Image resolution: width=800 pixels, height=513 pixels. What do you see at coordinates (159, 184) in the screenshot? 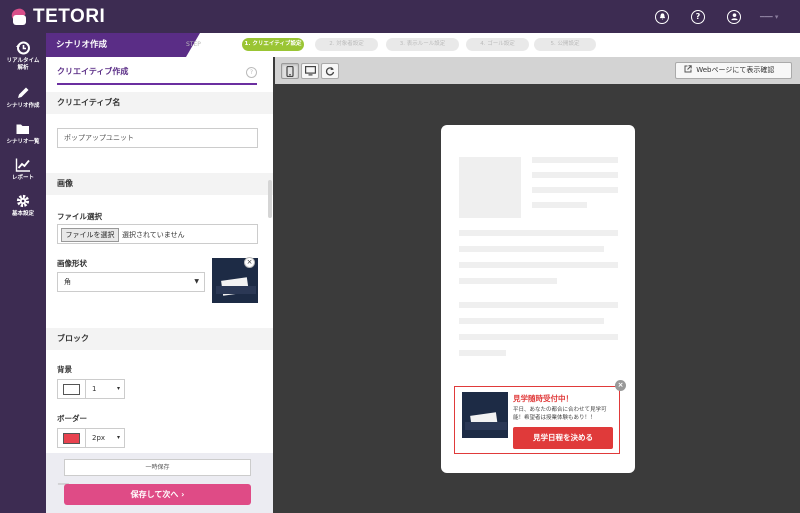
I see `section-image: 画像` at bounding box center [159, 184].